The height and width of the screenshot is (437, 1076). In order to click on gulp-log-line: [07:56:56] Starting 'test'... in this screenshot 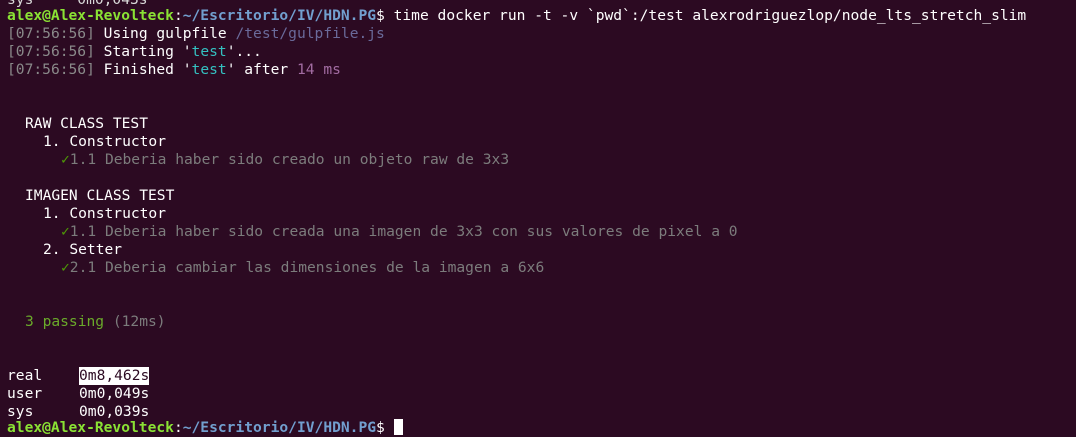, I will do `click(134, 51)`.